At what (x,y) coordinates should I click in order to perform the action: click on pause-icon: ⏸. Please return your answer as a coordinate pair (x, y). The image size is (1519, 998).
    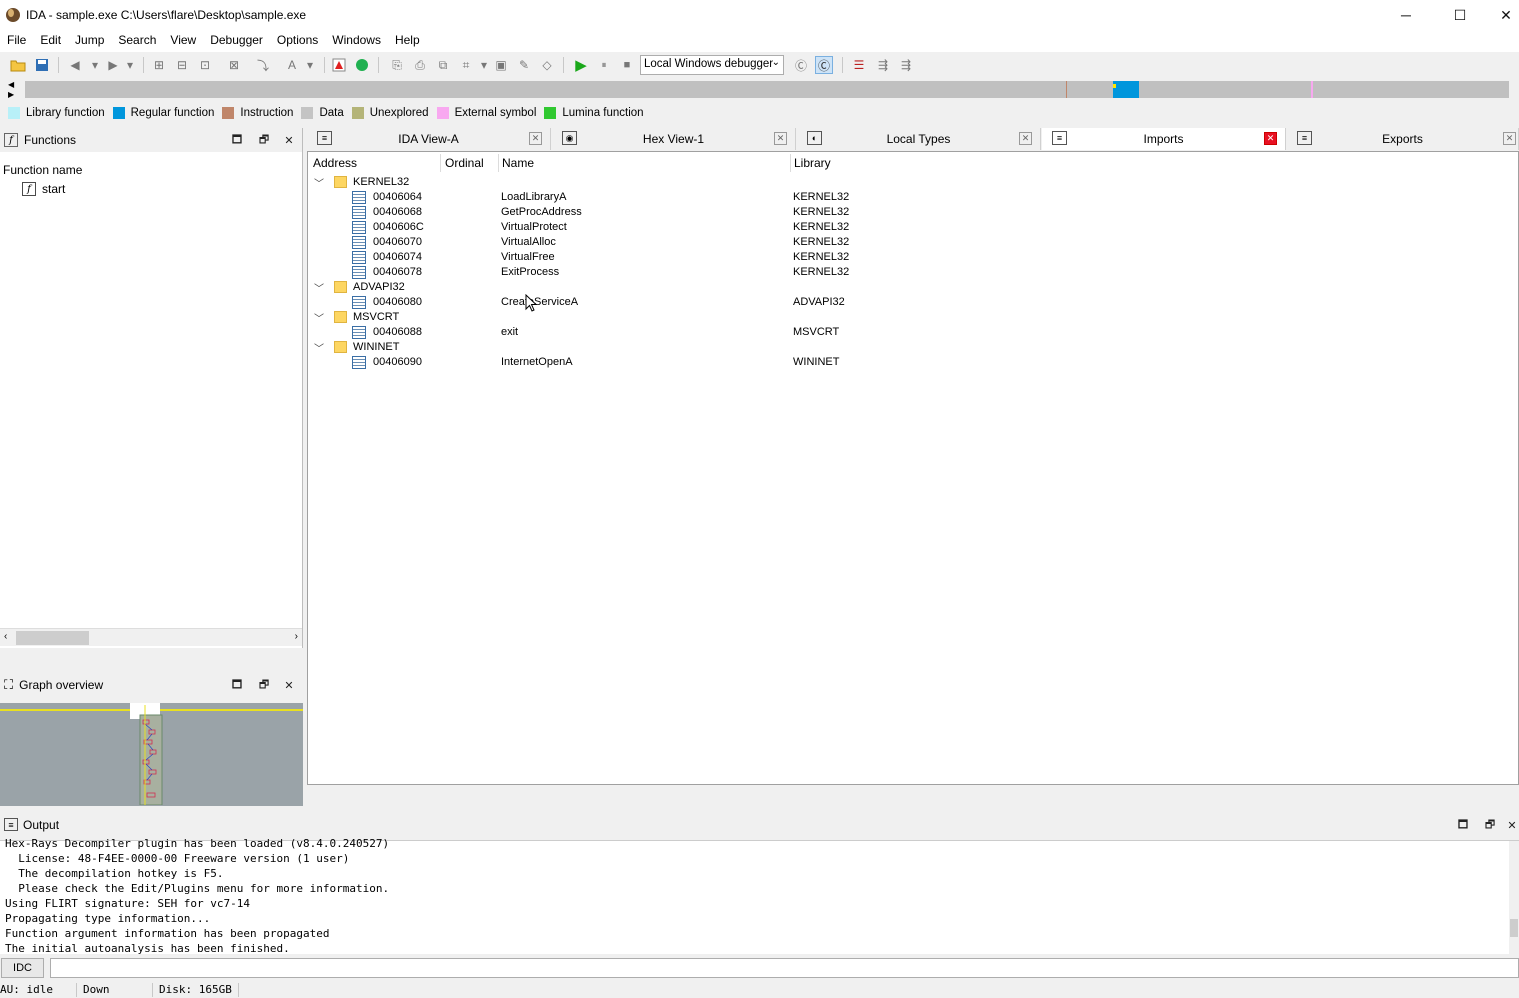
    Looking at the image, I should click on (604, 65).